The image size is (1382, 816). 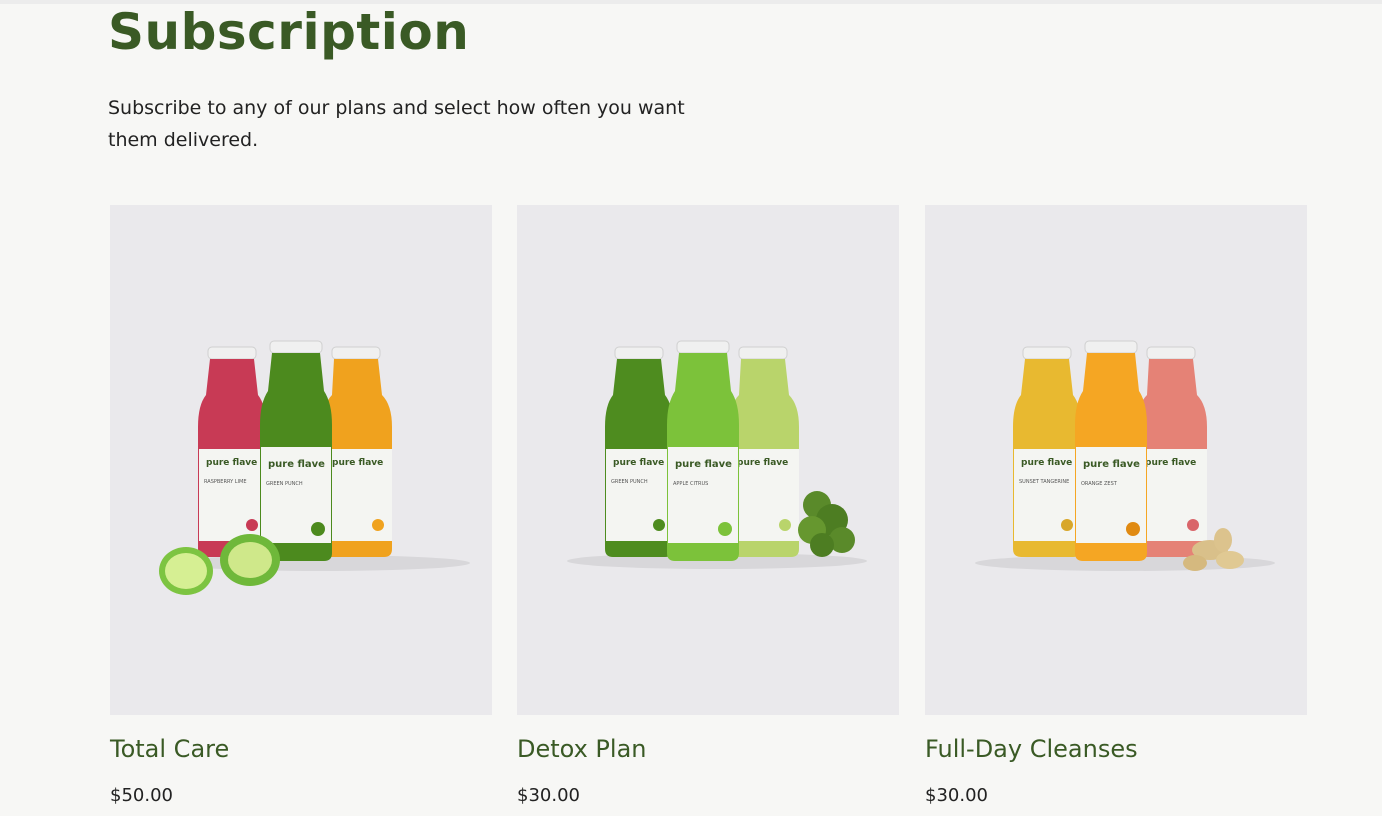 What do you see at coordinates (169, 749) in the screenshot?
I see `product-name: Total Care` at bounding box center [169, 749].